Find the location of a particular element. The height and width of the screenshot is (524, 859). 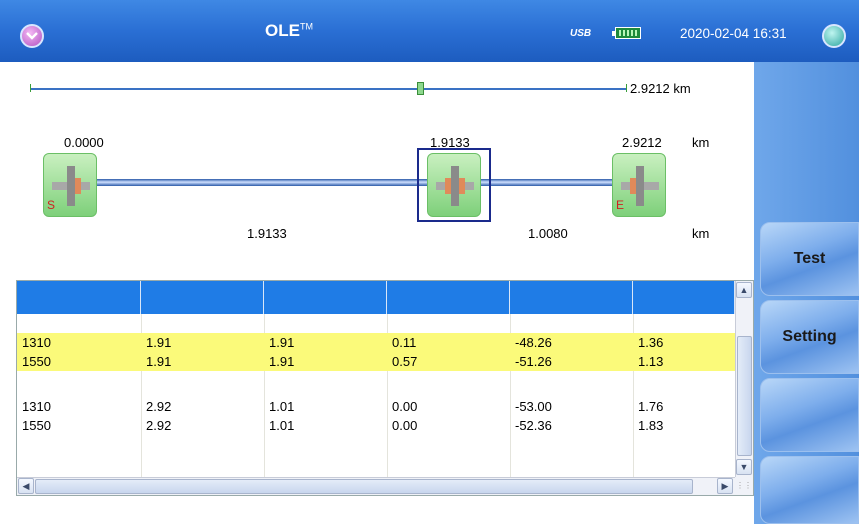

horizontal-scrollbar: ◀ ▶ is located at coordinates (376, 486).